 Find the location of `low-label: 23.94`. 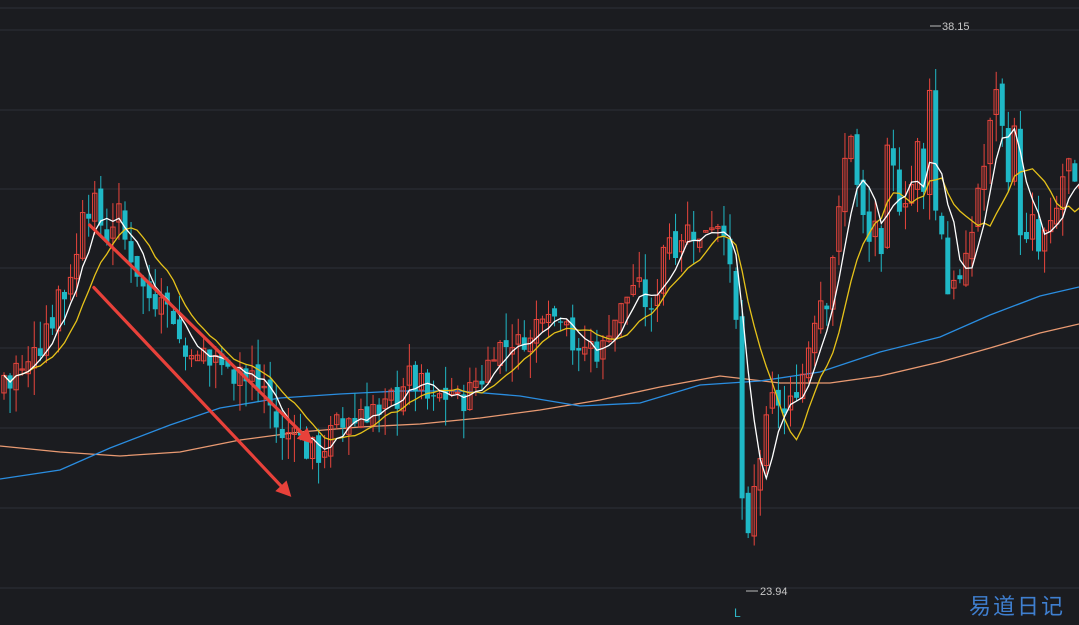

low-label: 23.94 is located at coordinates (774, 592).